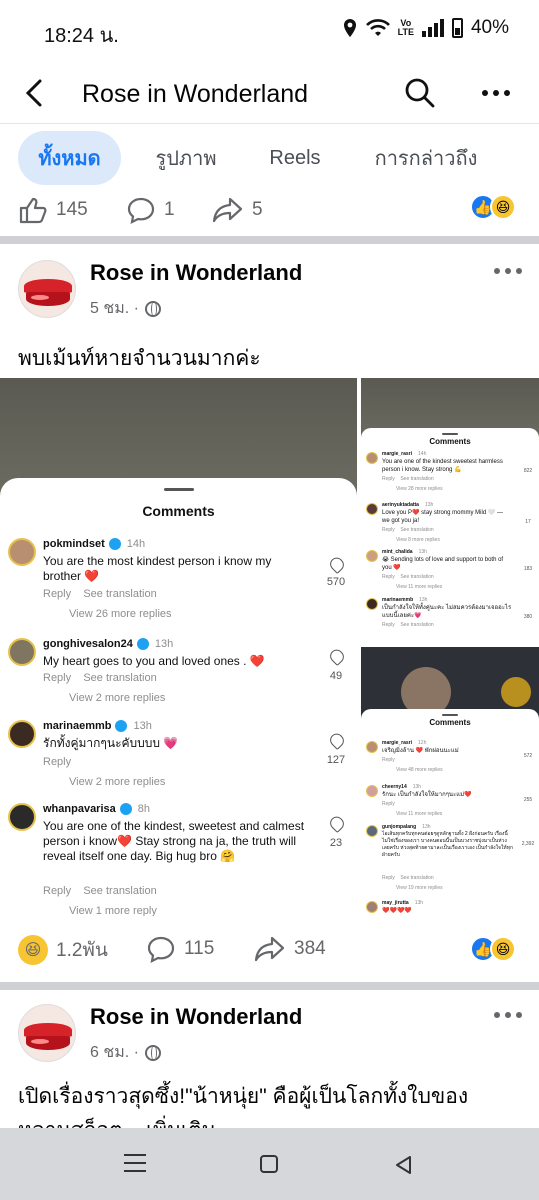 The height and width of the screenshot is (1200, 539). What do you see at coordinates (72, 209) in the screenshot?
I see `like-count: 145` at bounding box center [72, 209].